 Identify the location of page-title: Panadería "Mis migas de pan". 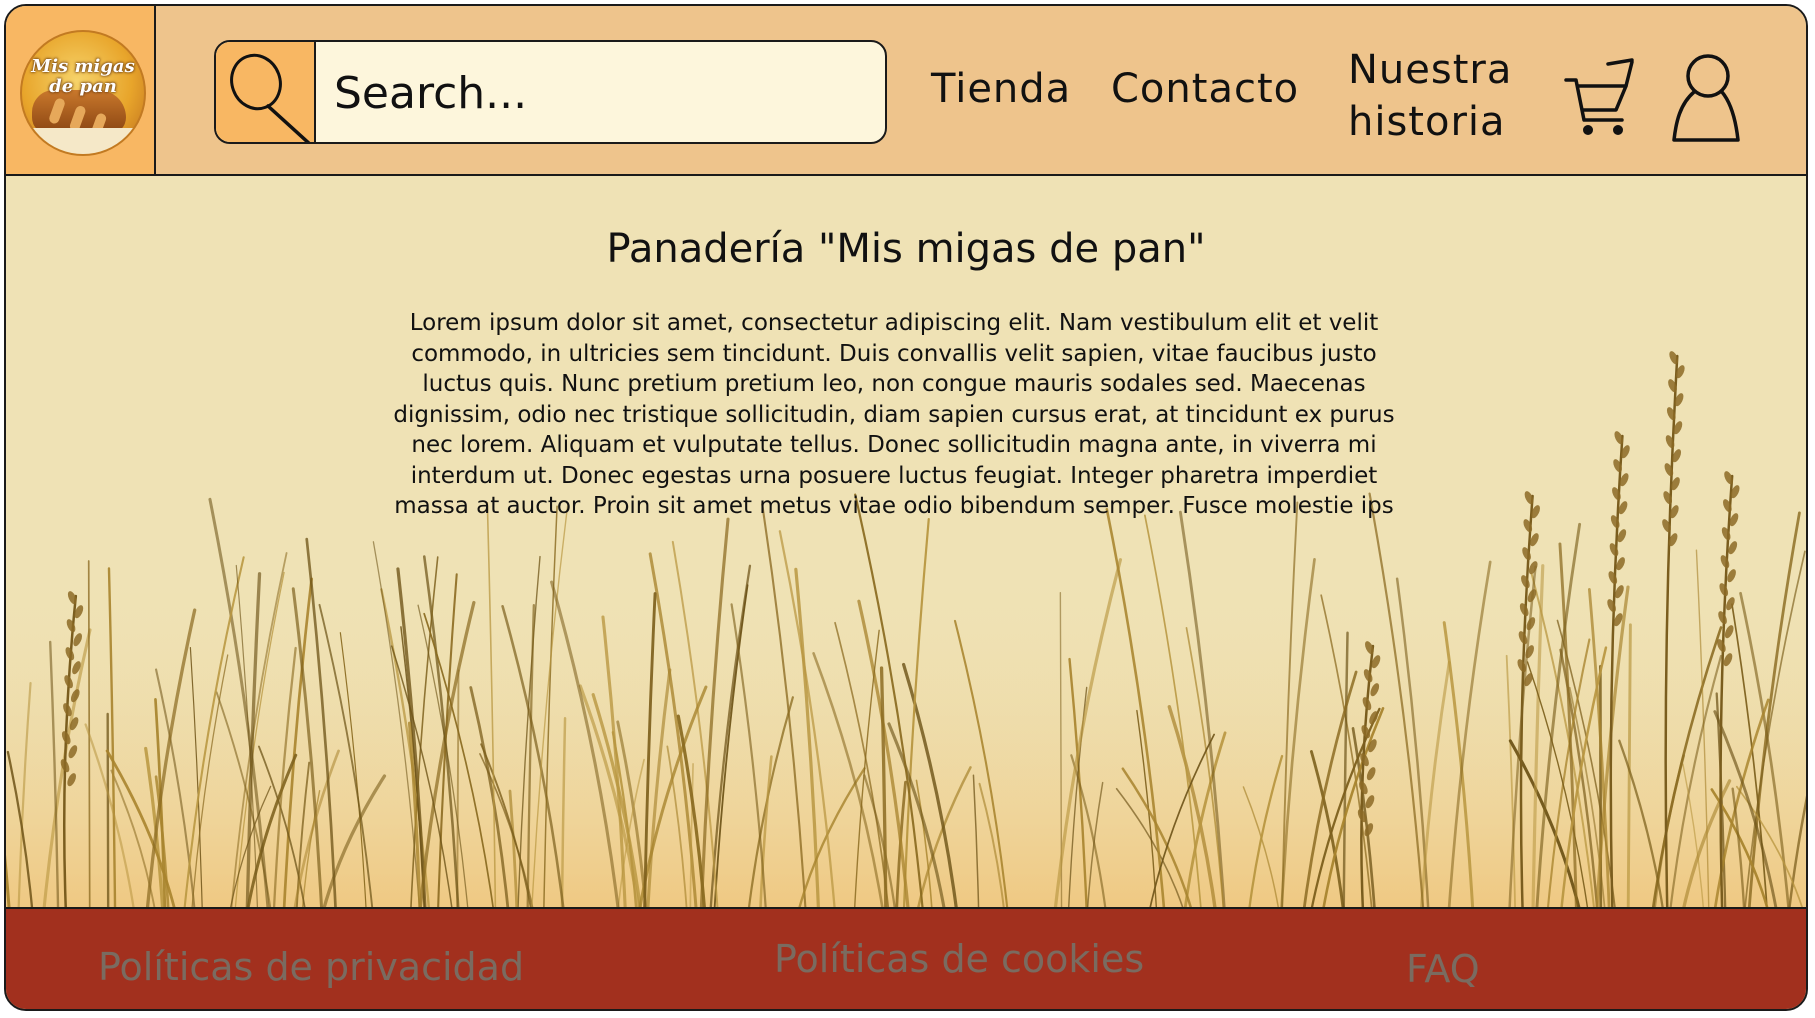
(906, 249).